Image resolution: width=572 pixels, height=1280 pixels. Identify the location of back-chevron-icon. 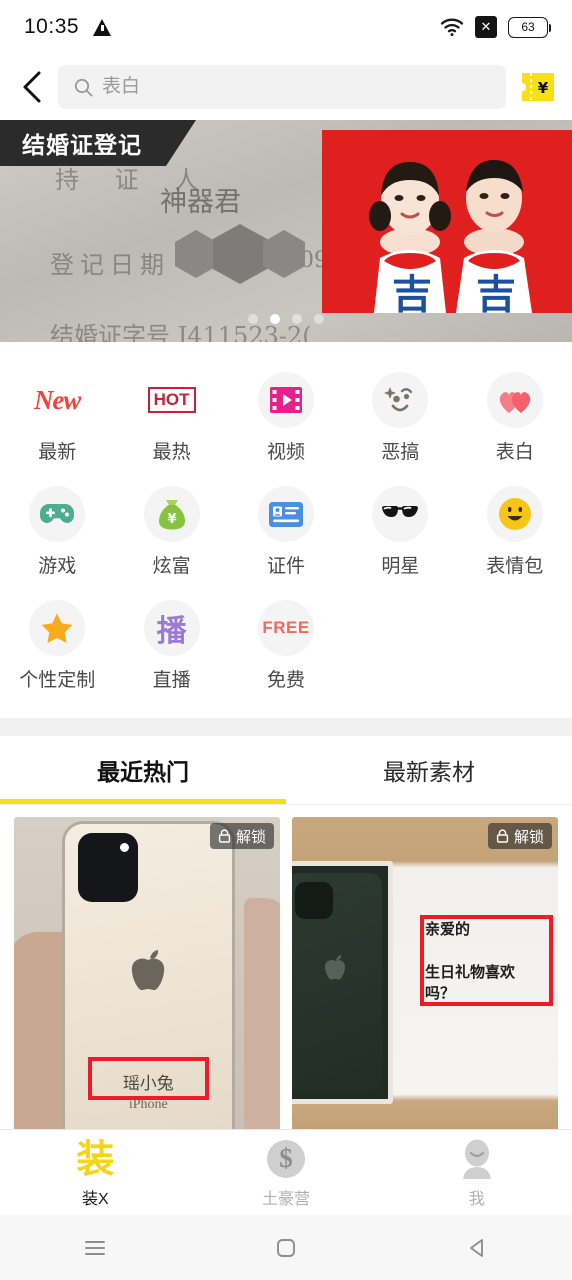
(32, 87).